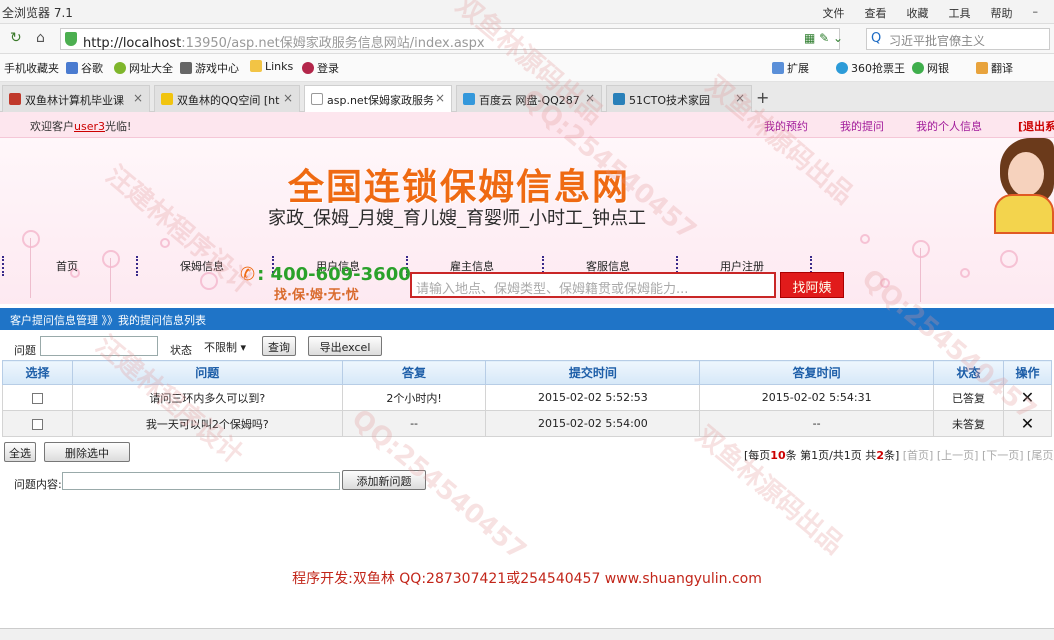 The image size is (1054, 640). What do you see at coordinates (87, 452) in the screenshot?
I see `delete-selected-button: 删除选中` at bounding box center [87, 452].